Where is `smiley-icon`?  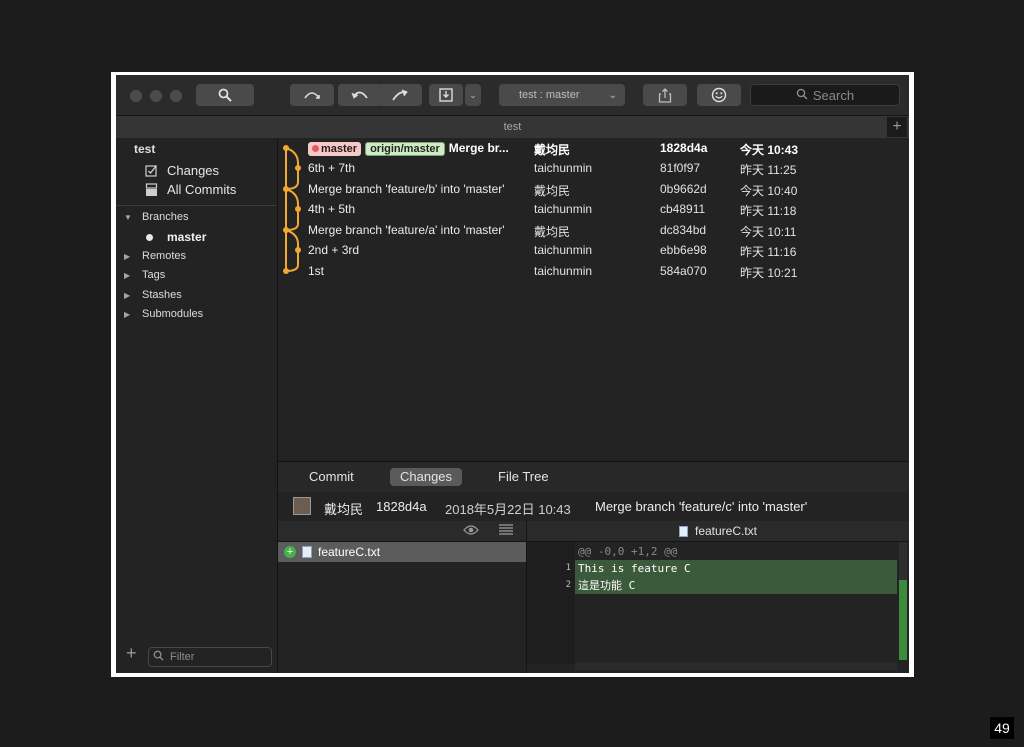
smiley-icon is located at coordinates (719, 95).